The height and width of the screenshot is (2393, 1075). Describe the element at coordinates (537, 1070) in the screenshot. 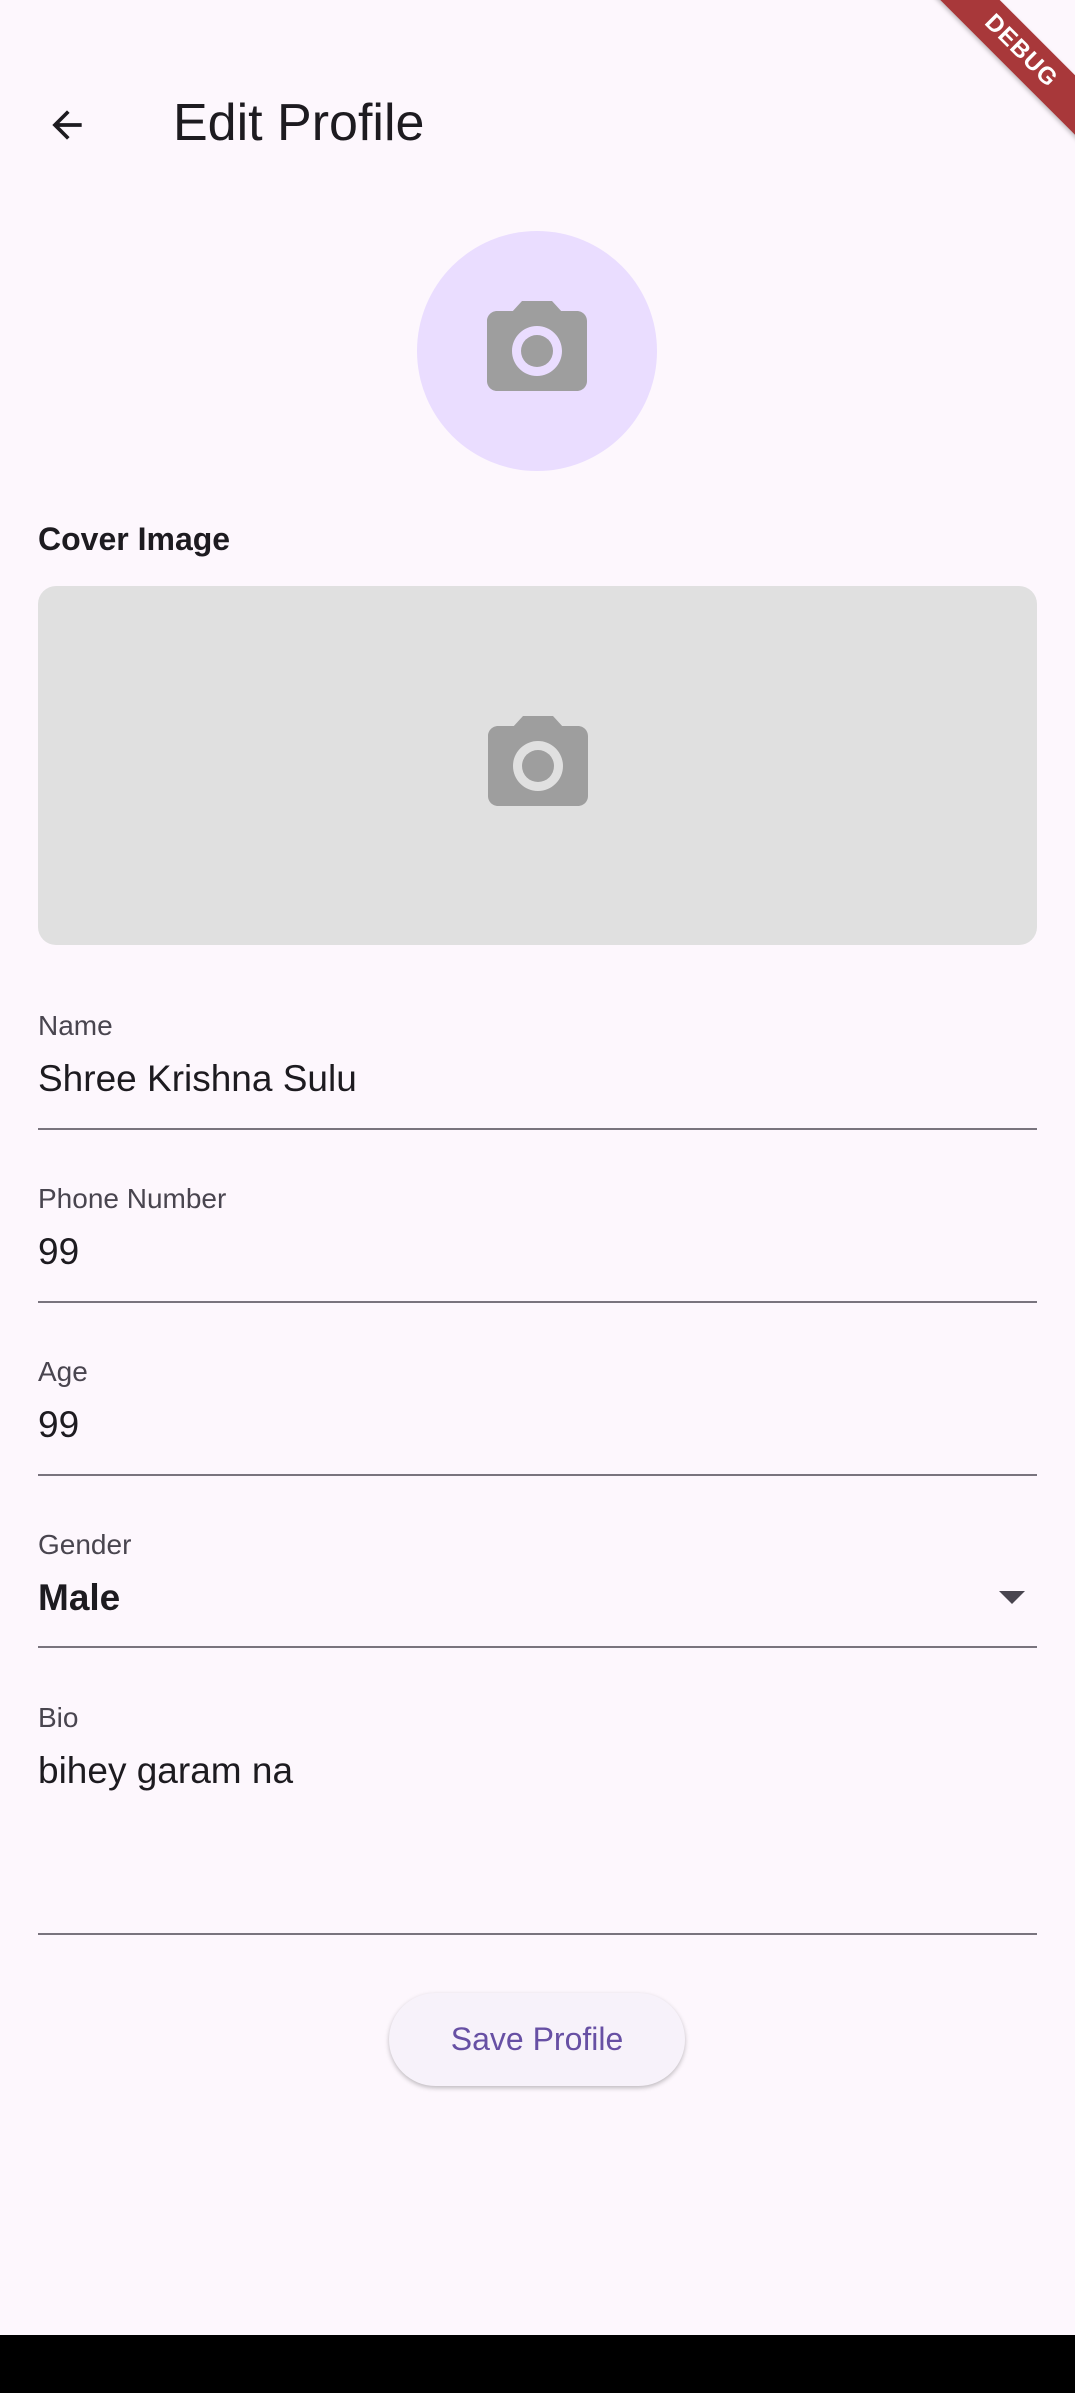

I see `name-field: Name Shree Krishna Sulu` at that location.